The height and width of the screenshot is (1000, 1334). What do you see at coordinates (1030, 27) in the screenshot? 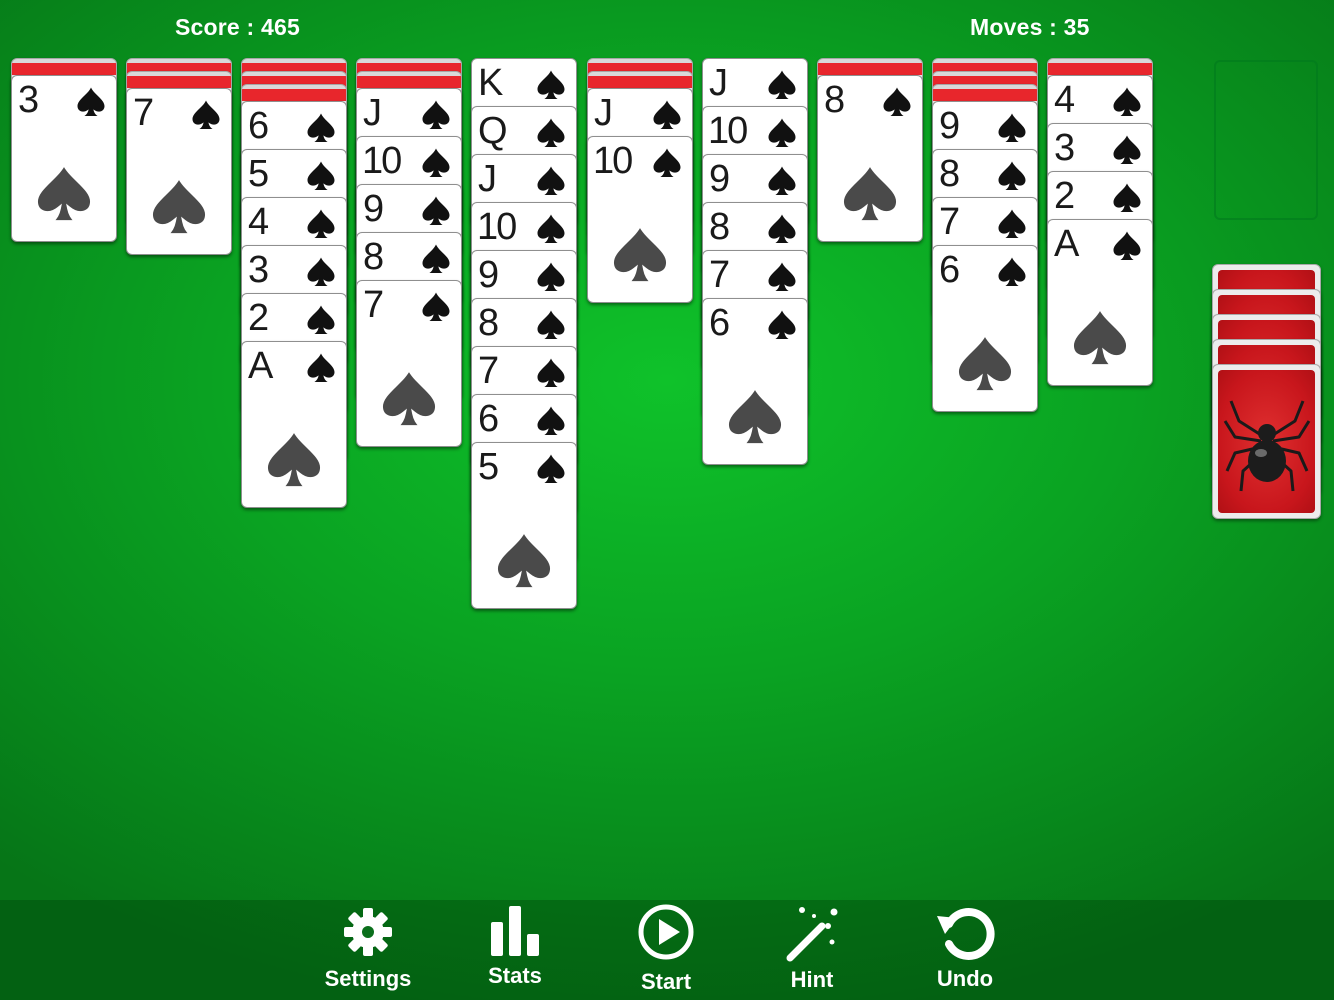
I see `moves-display: Moves : 35` at bounding box center [1030, 27].